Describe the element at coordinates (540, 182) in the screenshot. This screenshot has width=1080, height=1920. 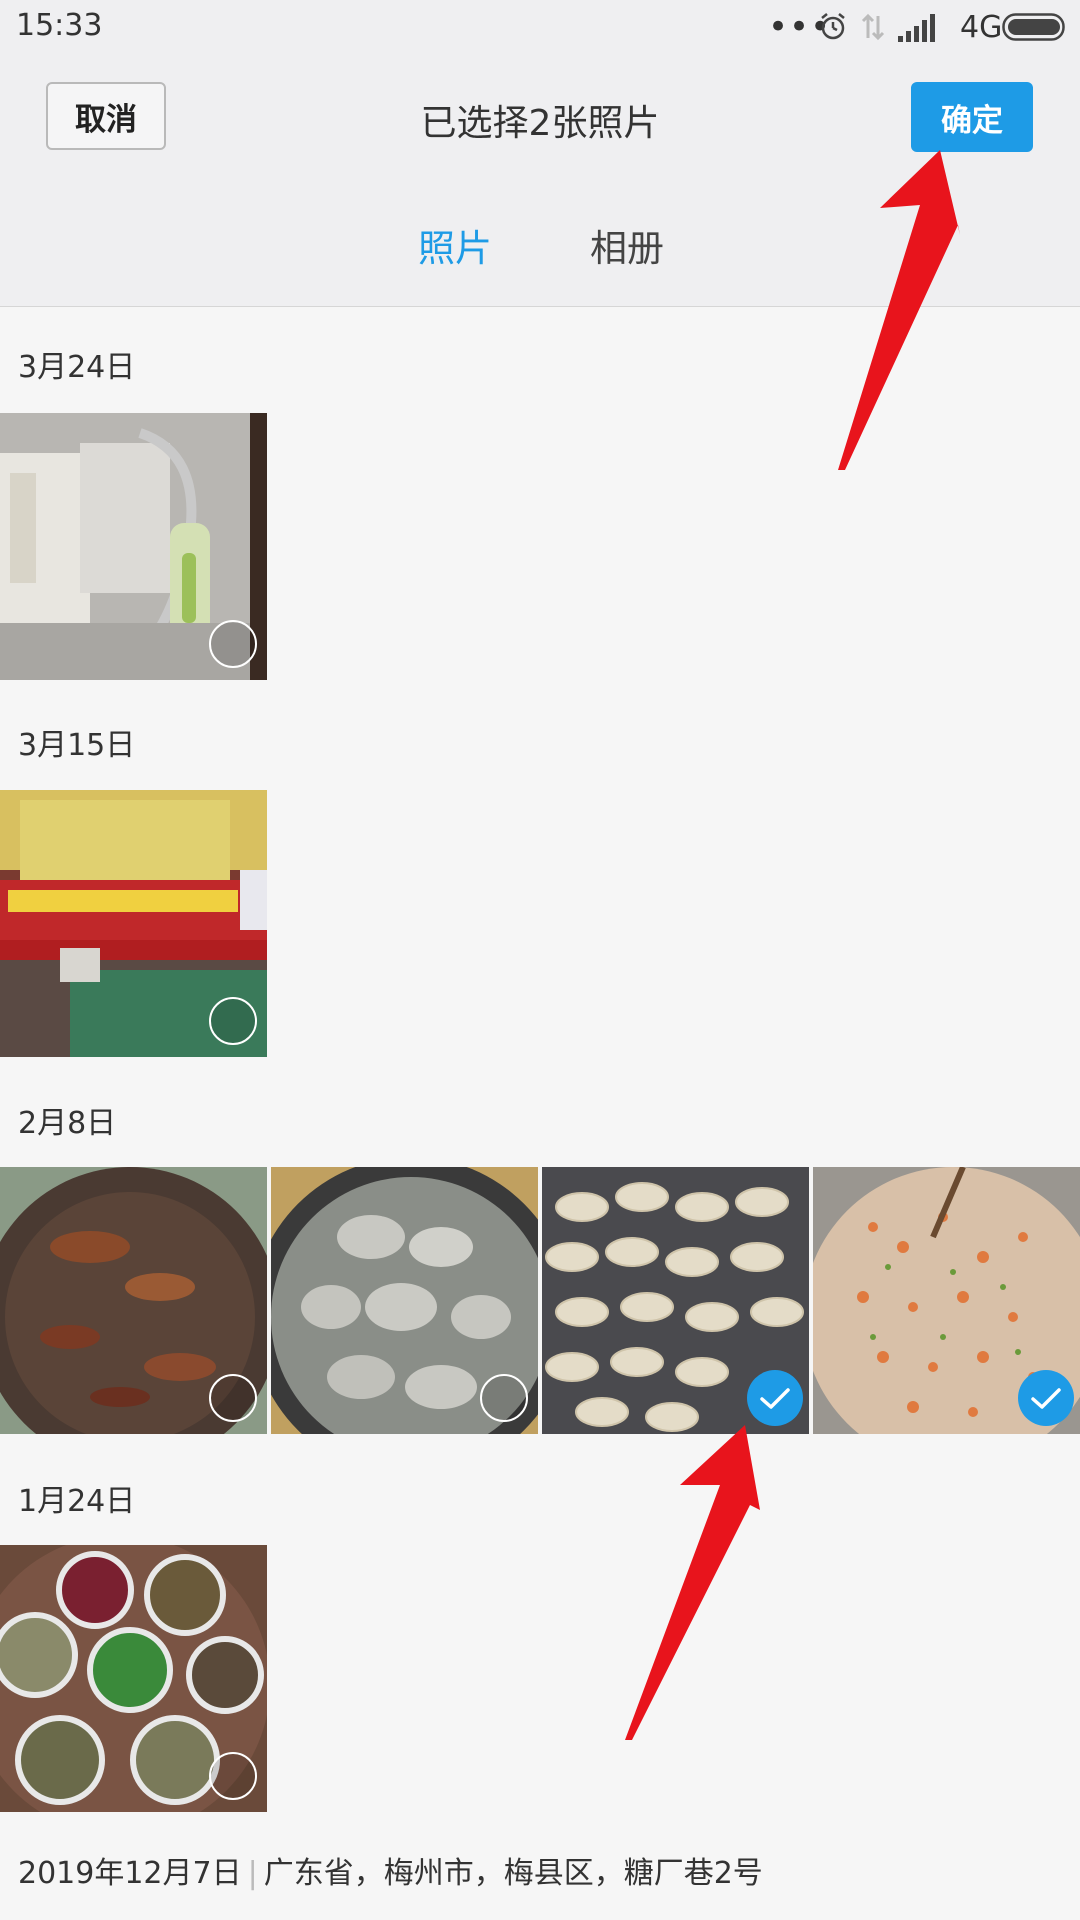
I see `picker-header: 取消 已选择2张照片 确定 照片 相册` at that location.